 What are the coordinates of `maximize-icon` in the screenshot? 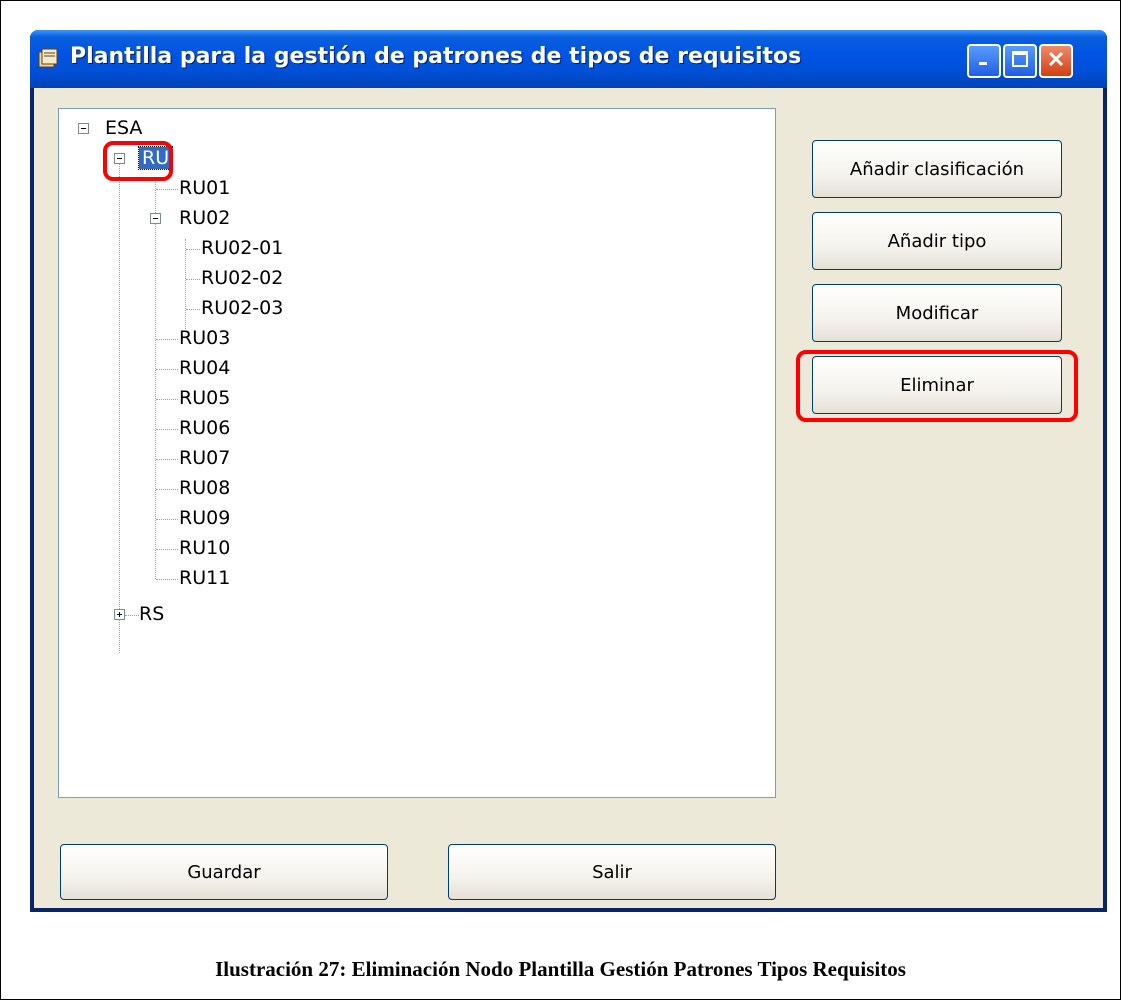 It's located at (1020, 61).